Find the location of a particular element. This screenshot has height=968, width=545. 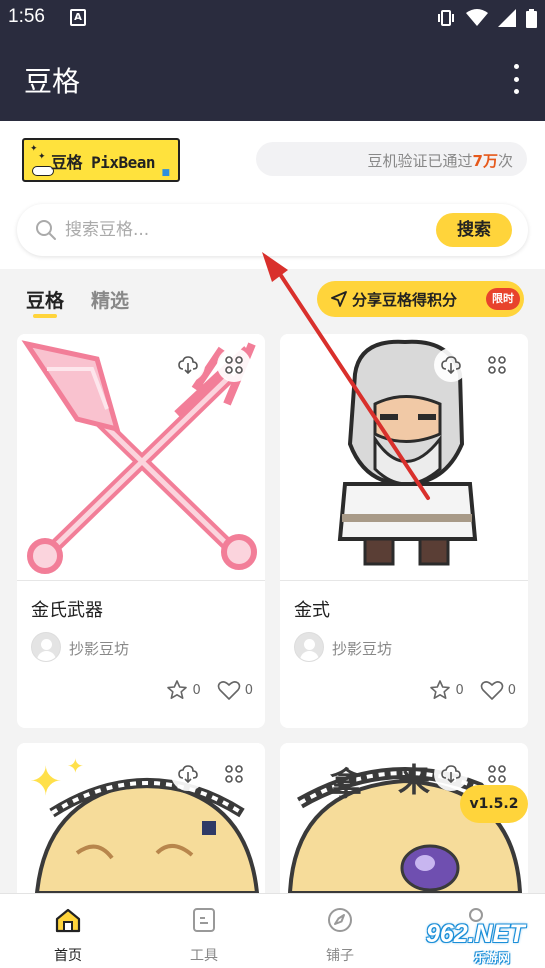

nav-tools-label: 工具 is located at coordinates (204, 956).